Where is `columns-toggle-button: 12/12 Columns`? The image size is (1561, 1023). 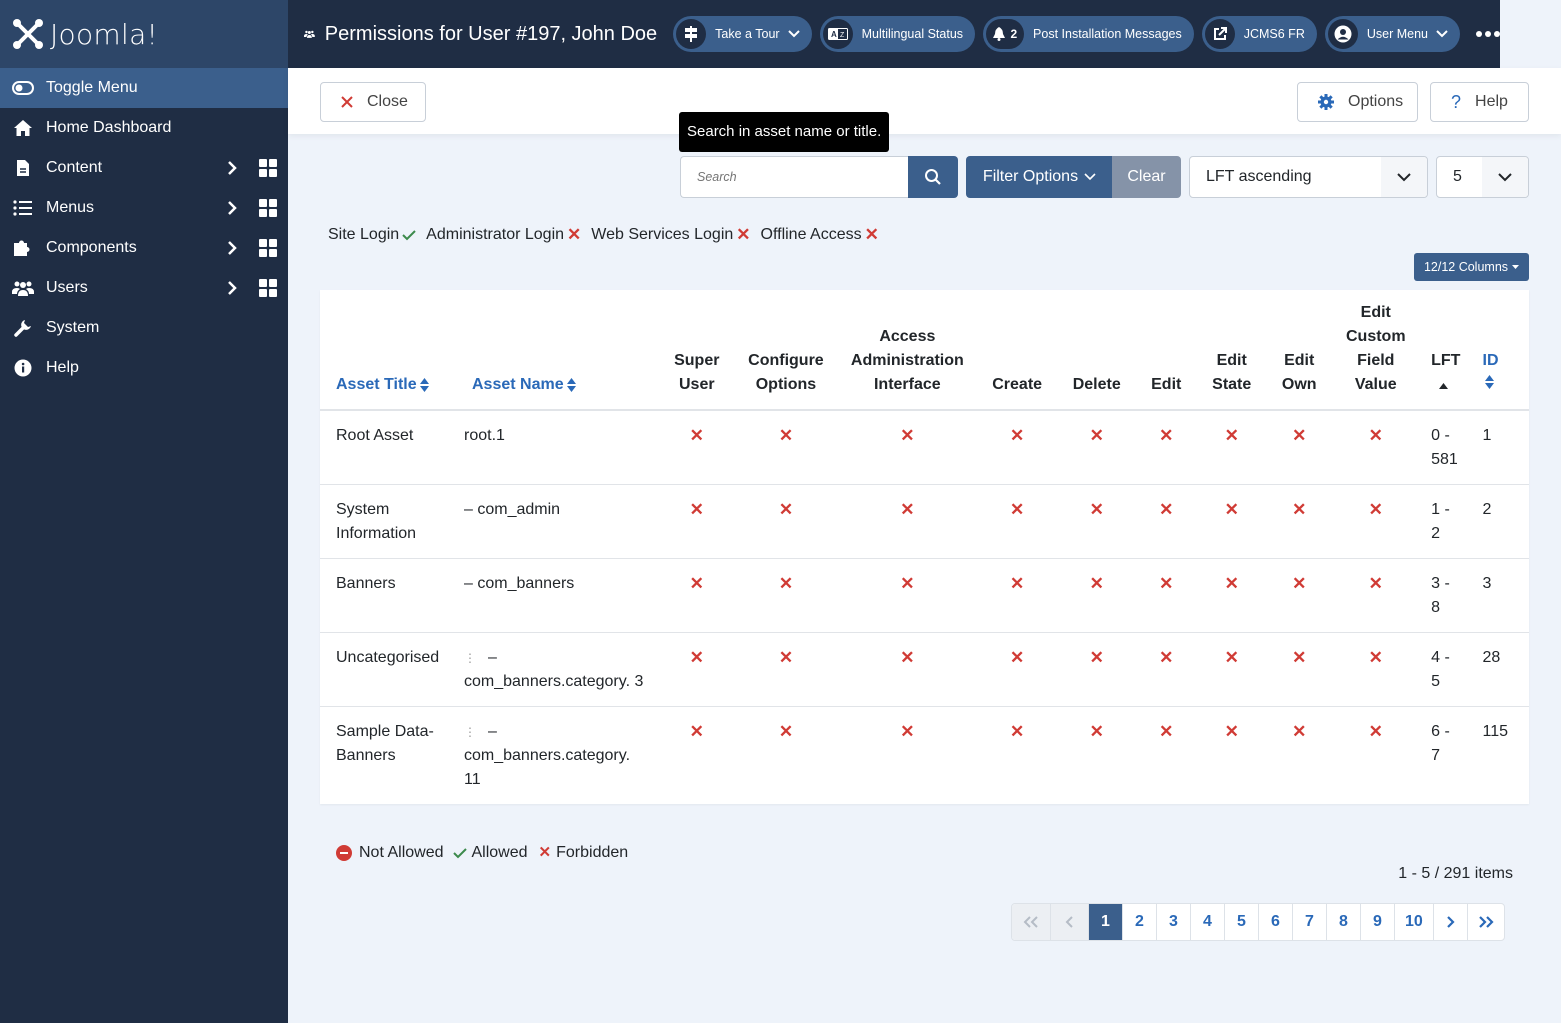
columns-toggle-button: 12/12 Columns is located at coordinates (1471, 267).